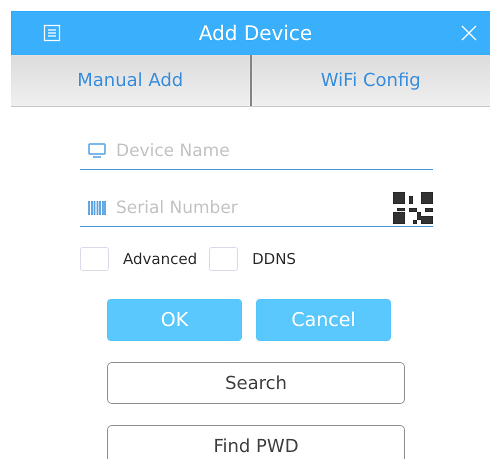  Describe the element at coordinates (370, 80) in the screenshot. I see `tab: WiFi Config` at that location.